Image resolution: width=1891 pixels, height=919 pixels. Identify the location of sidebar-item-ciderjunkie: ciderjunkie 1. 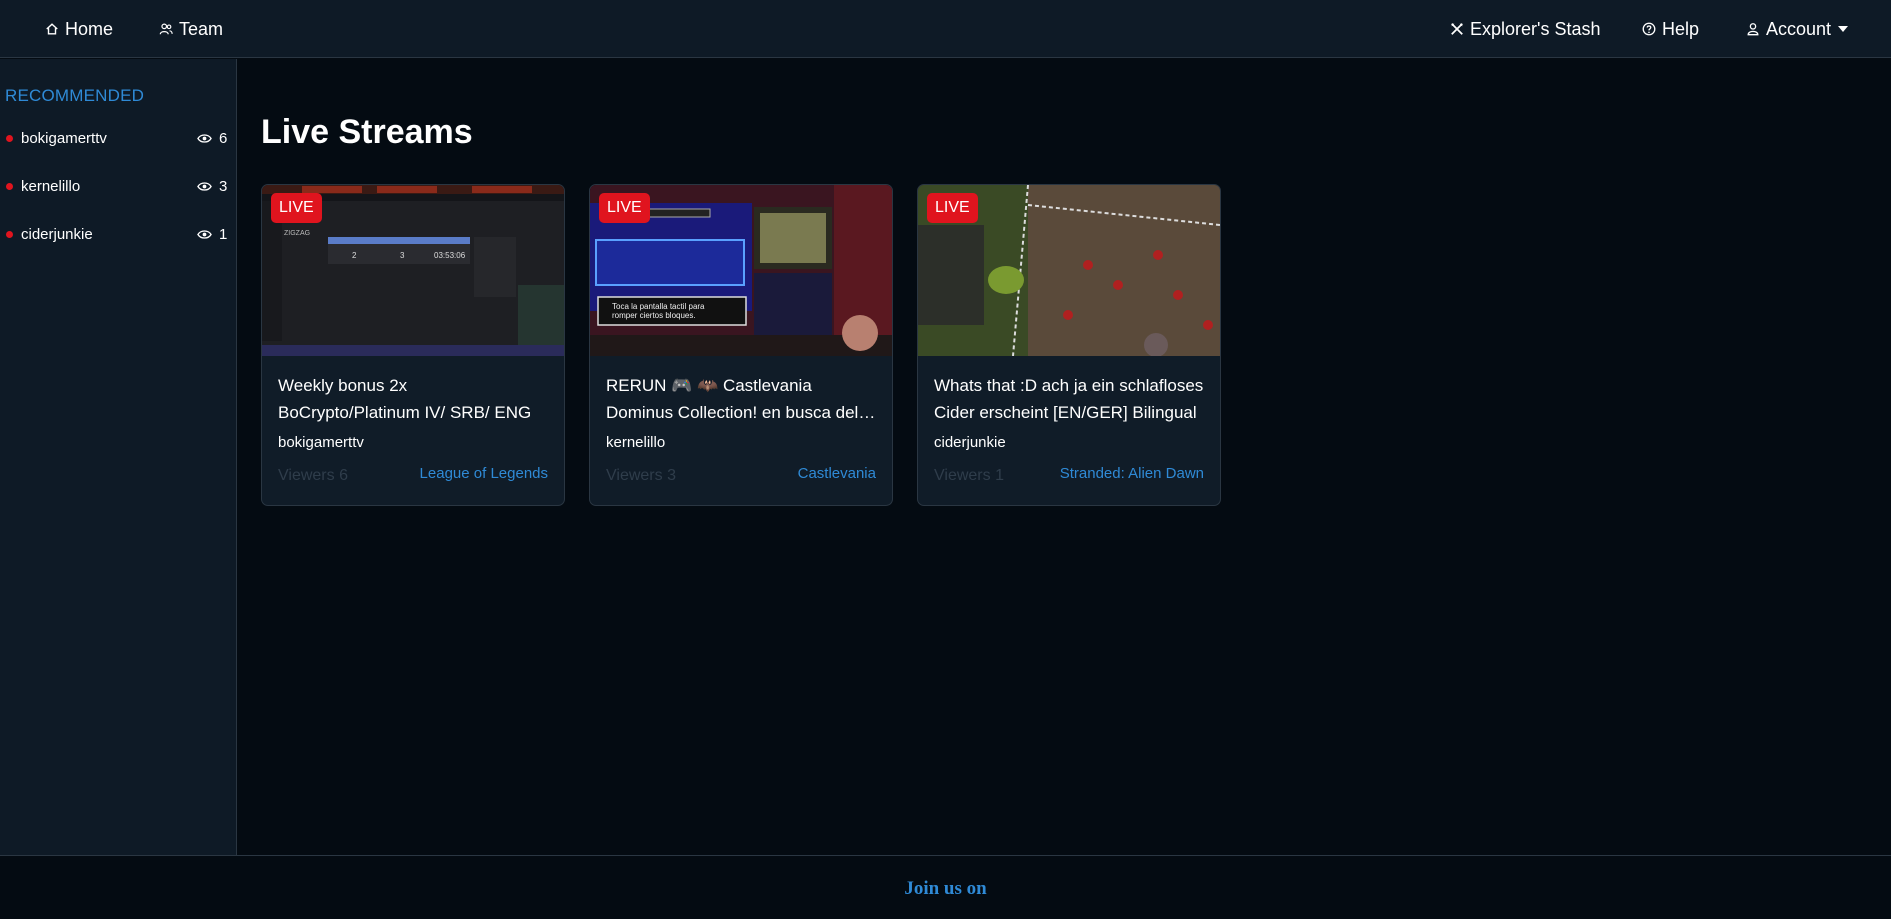
(118, 234).